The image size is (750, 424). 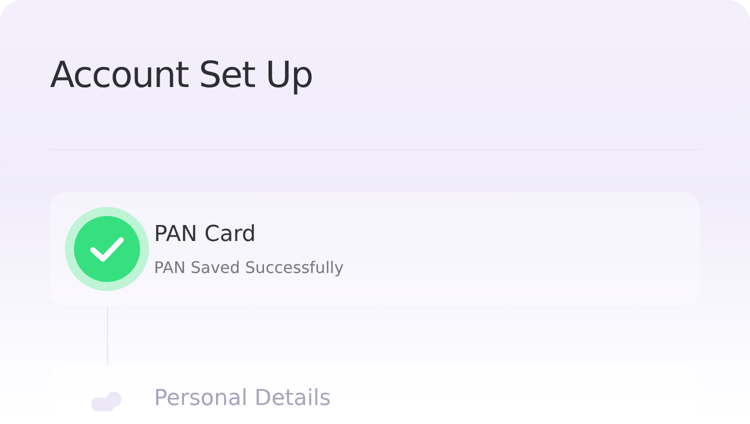 I want to click on step-status: PAN Saved Successfully, so click(x=249, y=267).